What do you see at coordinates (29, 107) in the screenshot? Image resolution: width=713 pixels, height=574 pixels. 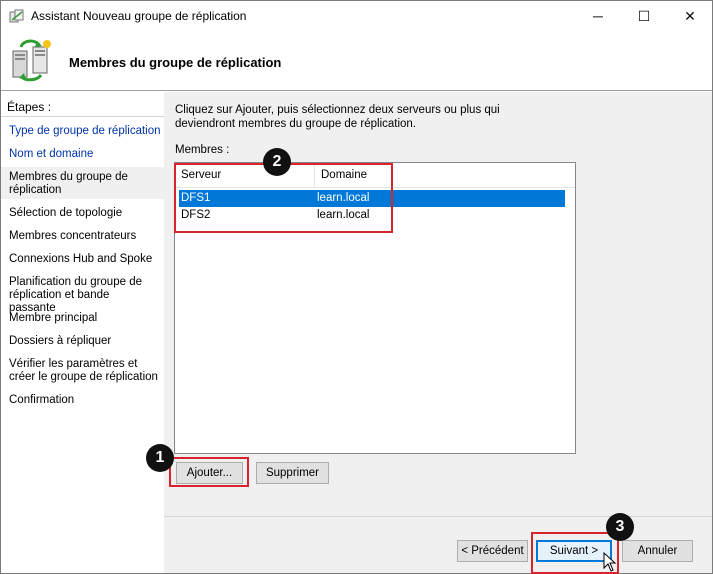 I see `steps-heading: Étapes :` at bounding box center [29, 107].